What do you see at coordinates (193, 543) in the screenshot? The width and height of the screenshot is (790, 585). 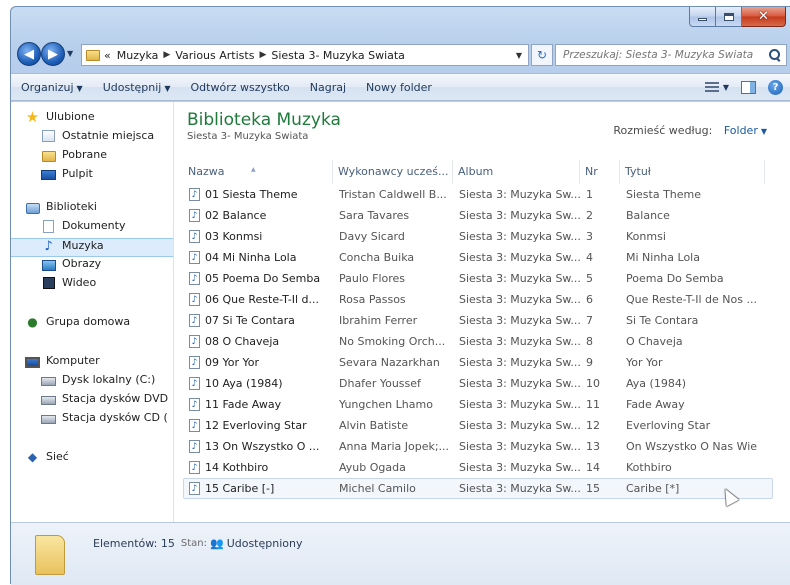 I see `state-label: Stan:` at bounding box center [193, 543].